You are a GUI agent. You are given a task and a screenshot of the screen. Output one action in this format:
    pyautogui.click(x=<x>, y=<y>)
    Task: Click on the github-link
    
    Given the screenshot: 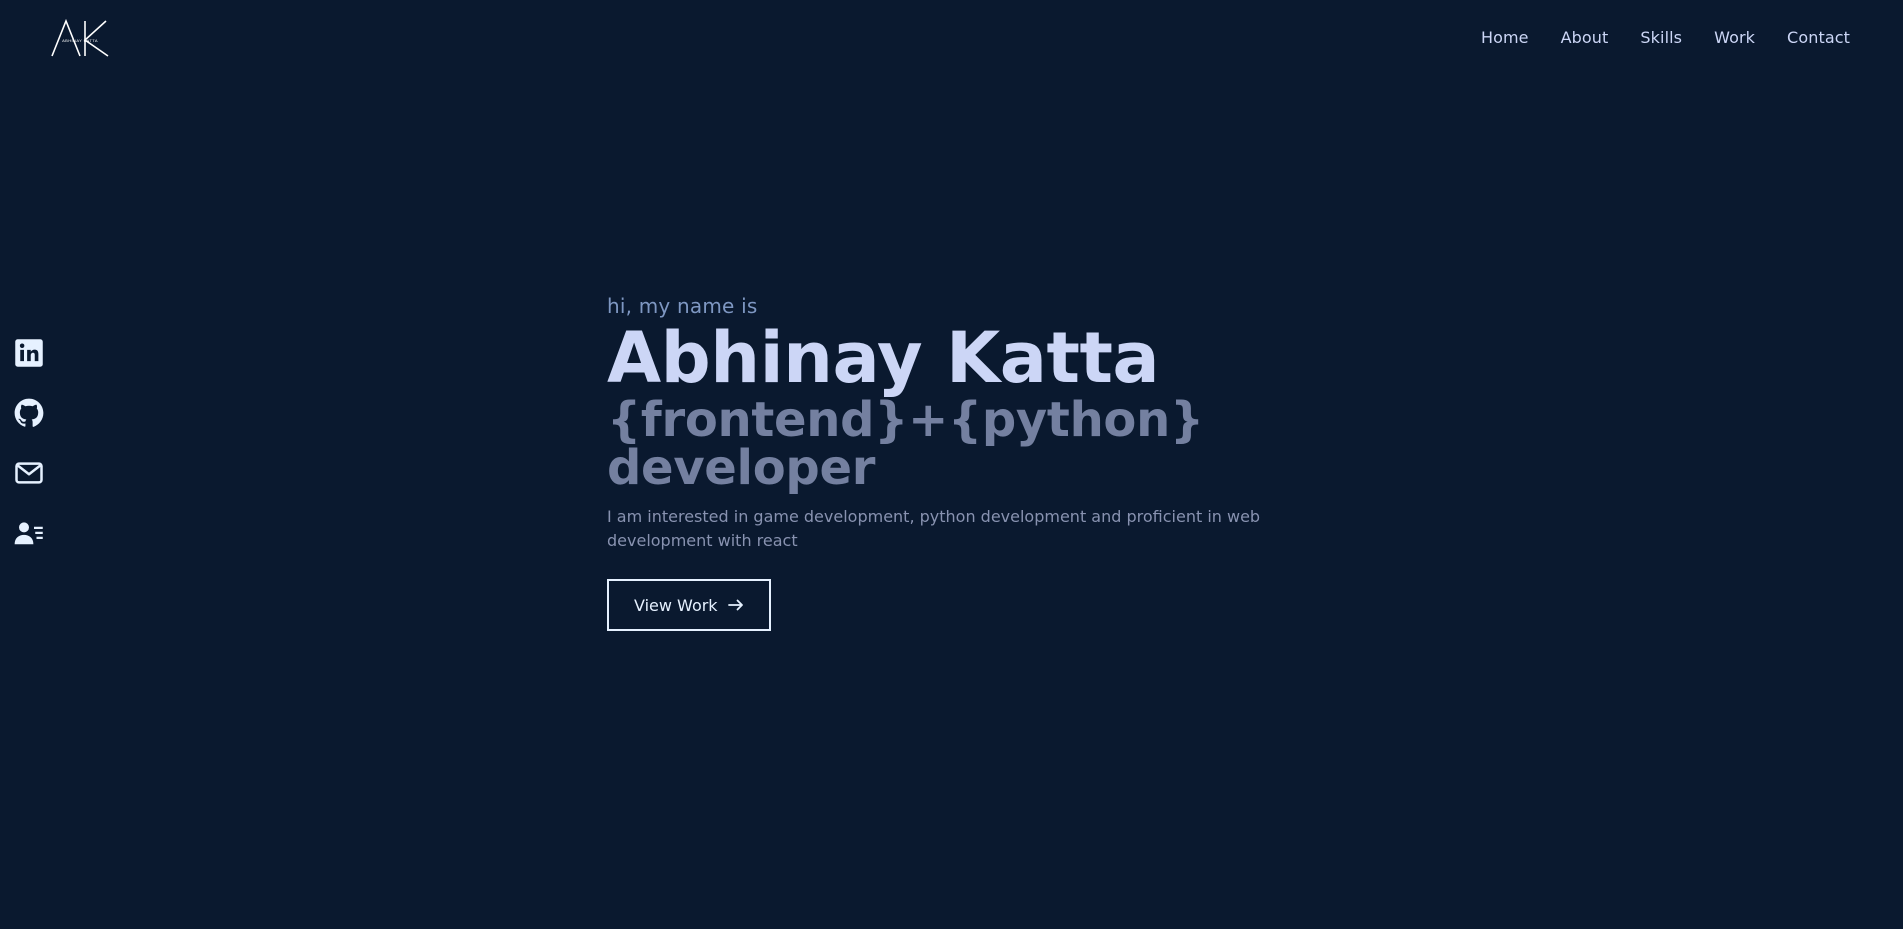 What is the action you would take?
    pyautogui.click(x=29, y=413)
    